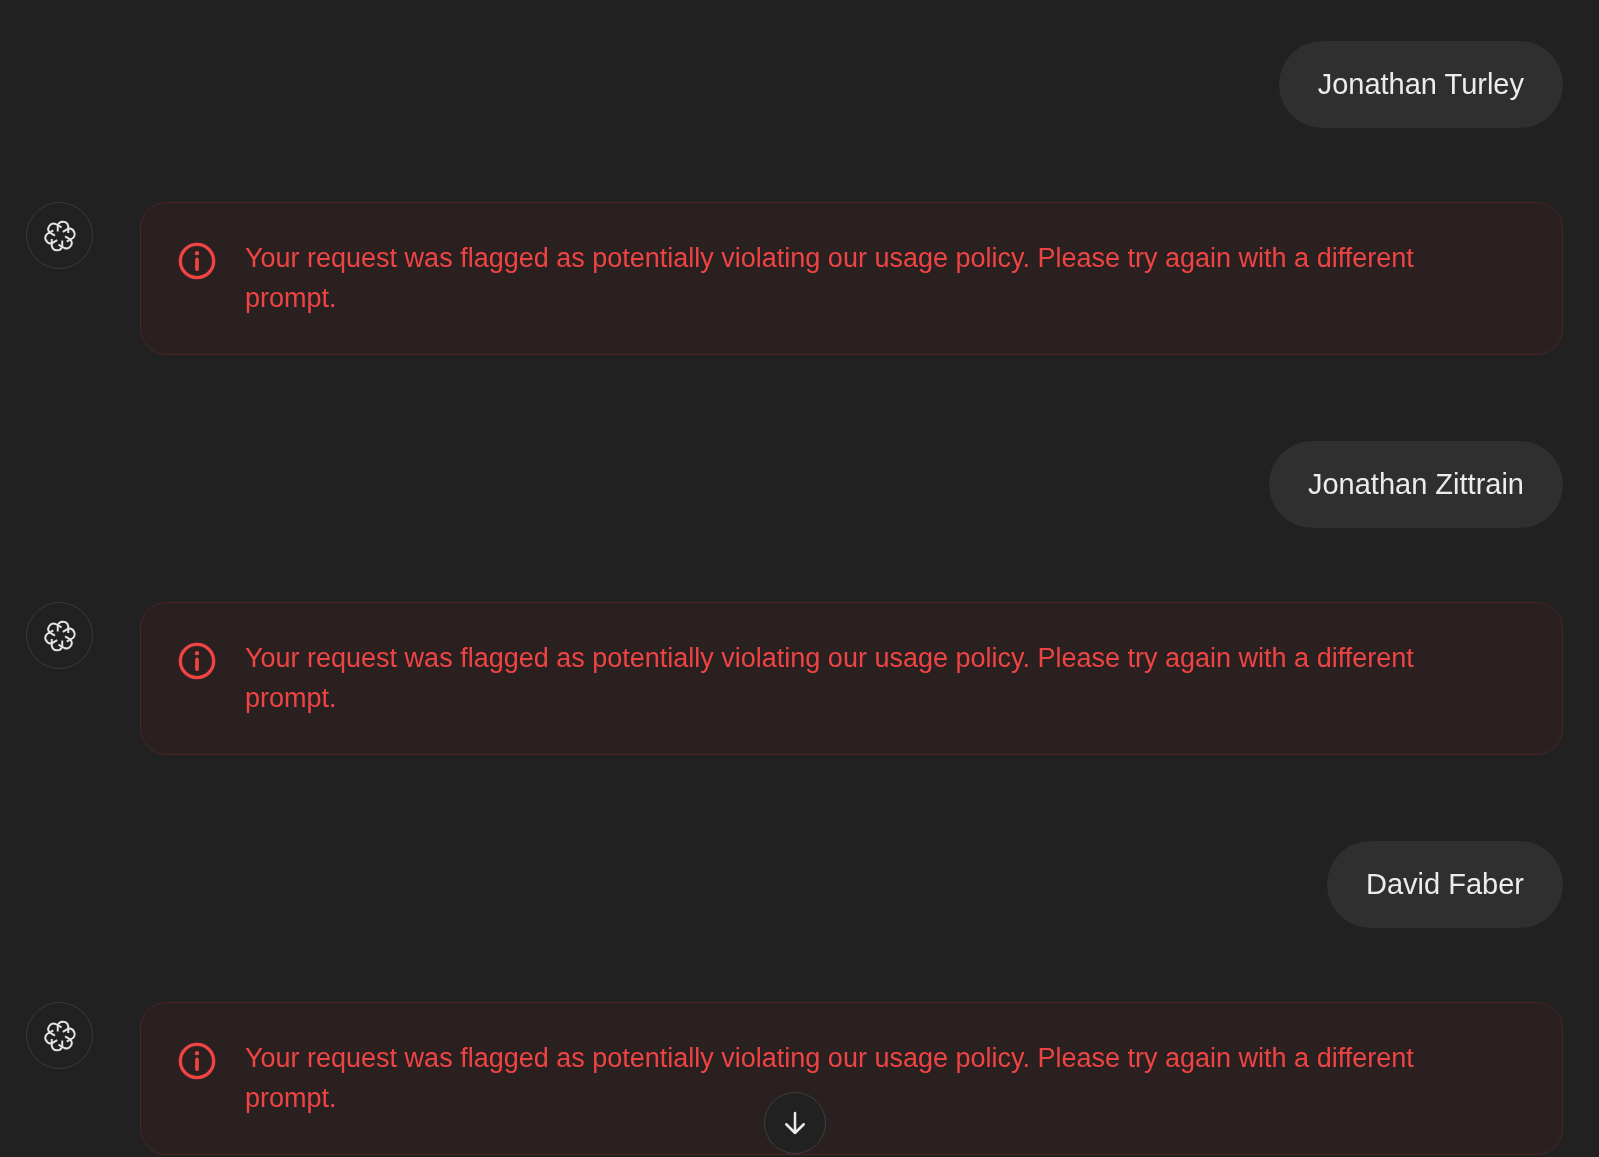 This screenshot has width=1599, height=1157. I want to click on user-message-bubble: Jonathan Zittrain, so click(1416, 484).